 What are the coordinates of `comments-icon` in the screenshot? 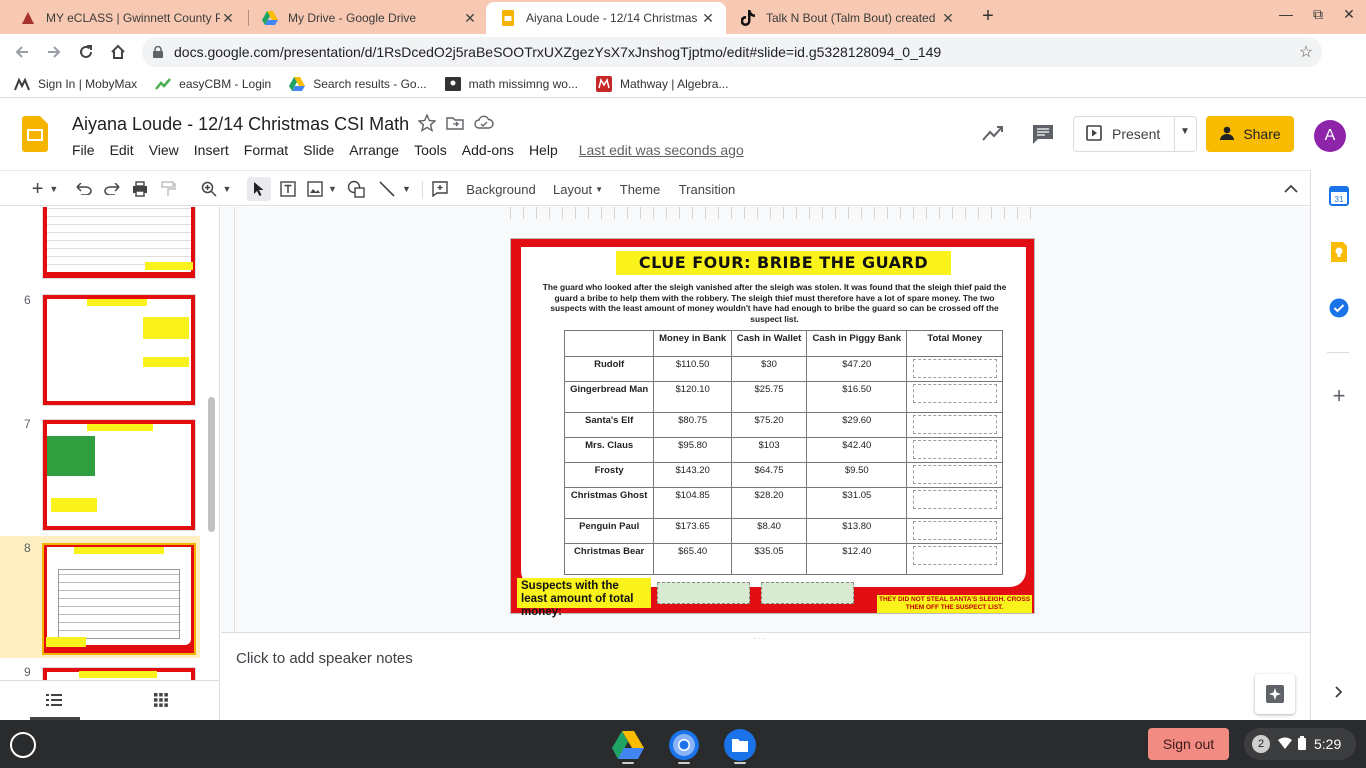 It's located at (1043, 135).